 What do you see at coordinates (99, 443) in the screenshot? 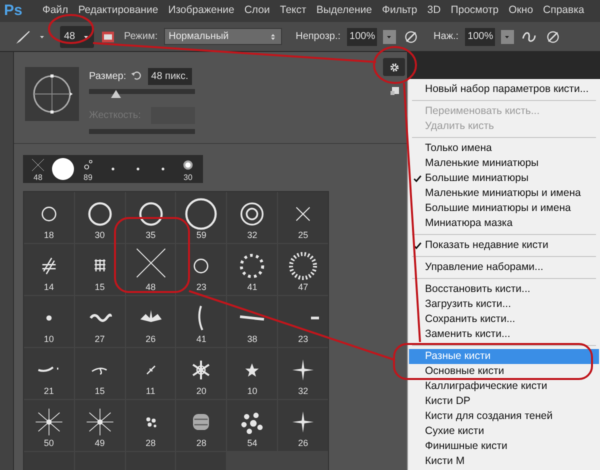
I see `brush-size-label: 49` at bounding box center [99, 443].